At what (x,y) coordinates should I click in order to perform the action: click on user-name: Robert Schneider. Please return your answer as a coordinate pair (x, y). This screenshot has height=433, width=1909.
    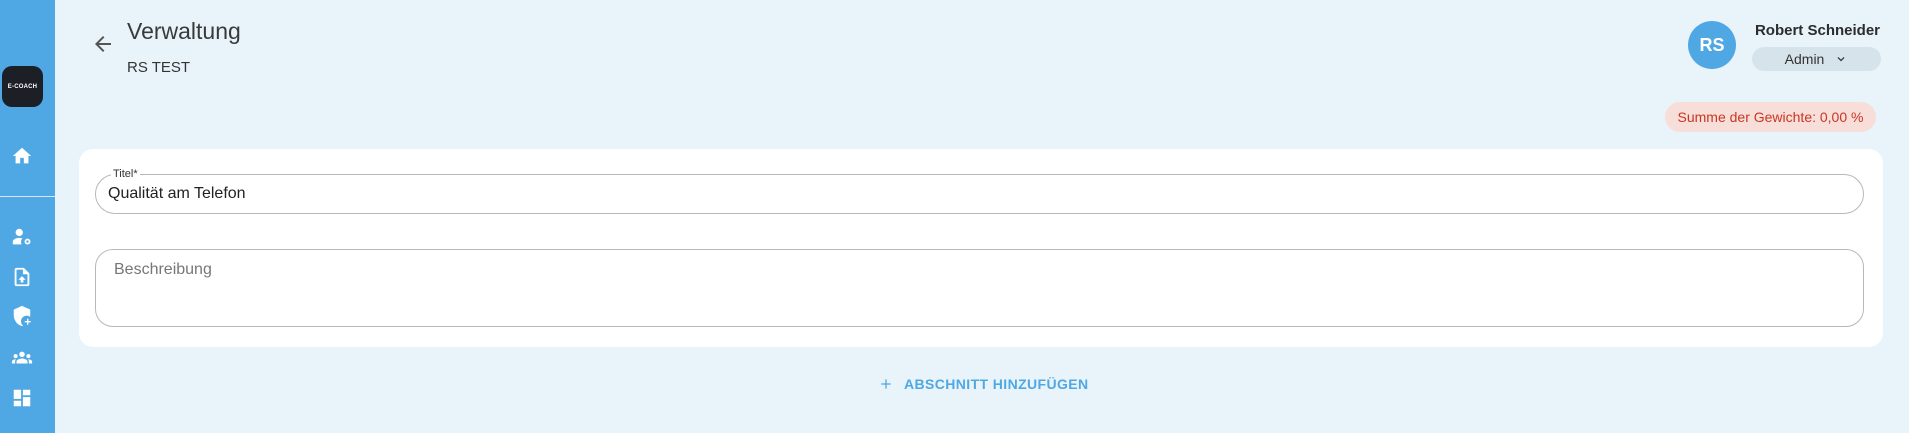
    Looking at the image, I should click on (1817, 30).